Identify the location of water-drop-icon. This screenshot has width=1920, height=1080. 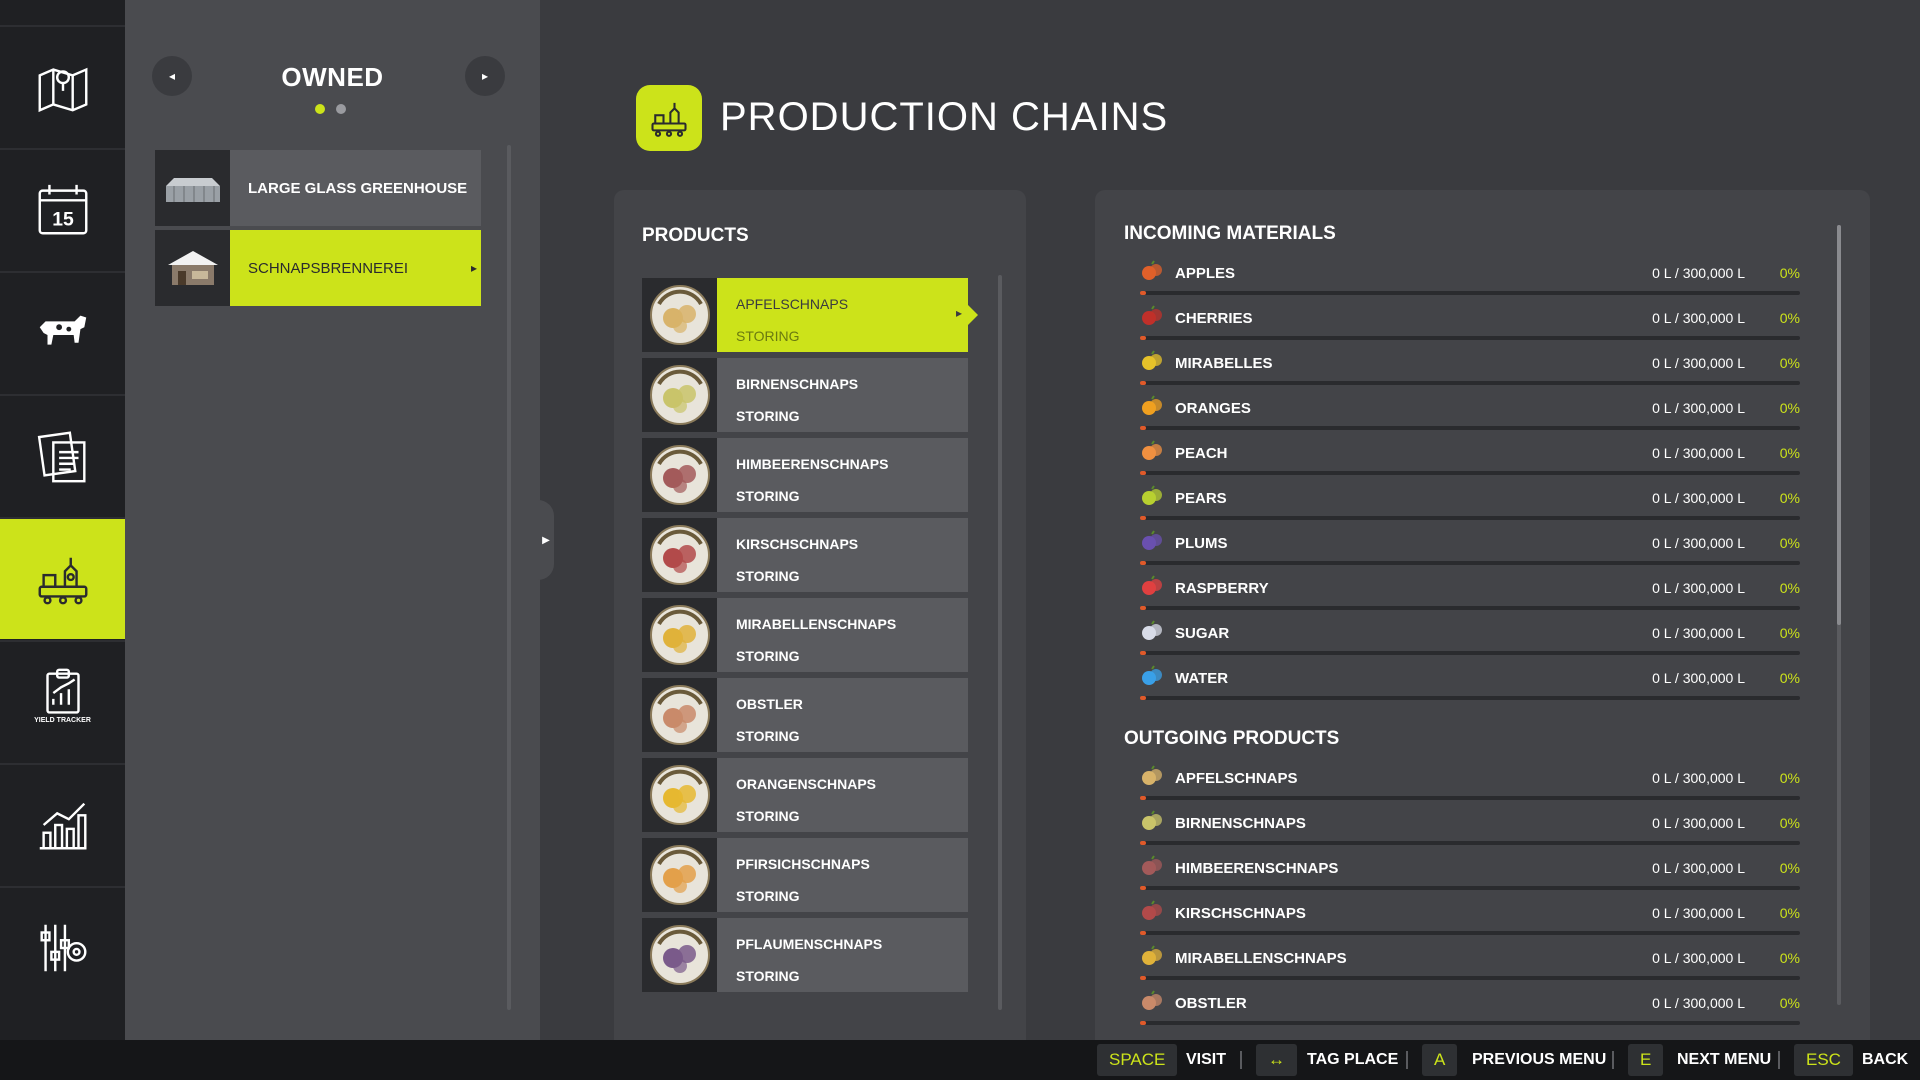
(1152, 677).